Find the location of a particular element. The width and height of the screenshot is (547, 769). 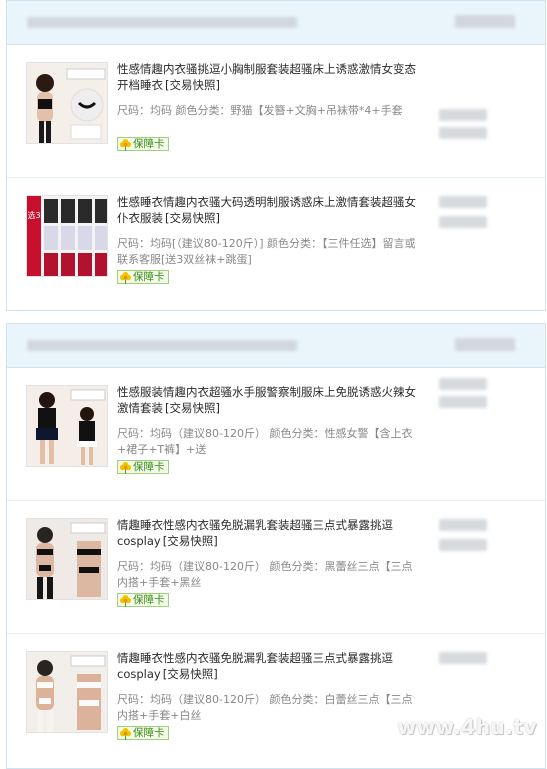

sku-info: 尺码：均码（建议80-120斤） 颜色分类：黑蕾丝三点【三点内搭+手套+黑丝 is located at coordinates (265, 574).